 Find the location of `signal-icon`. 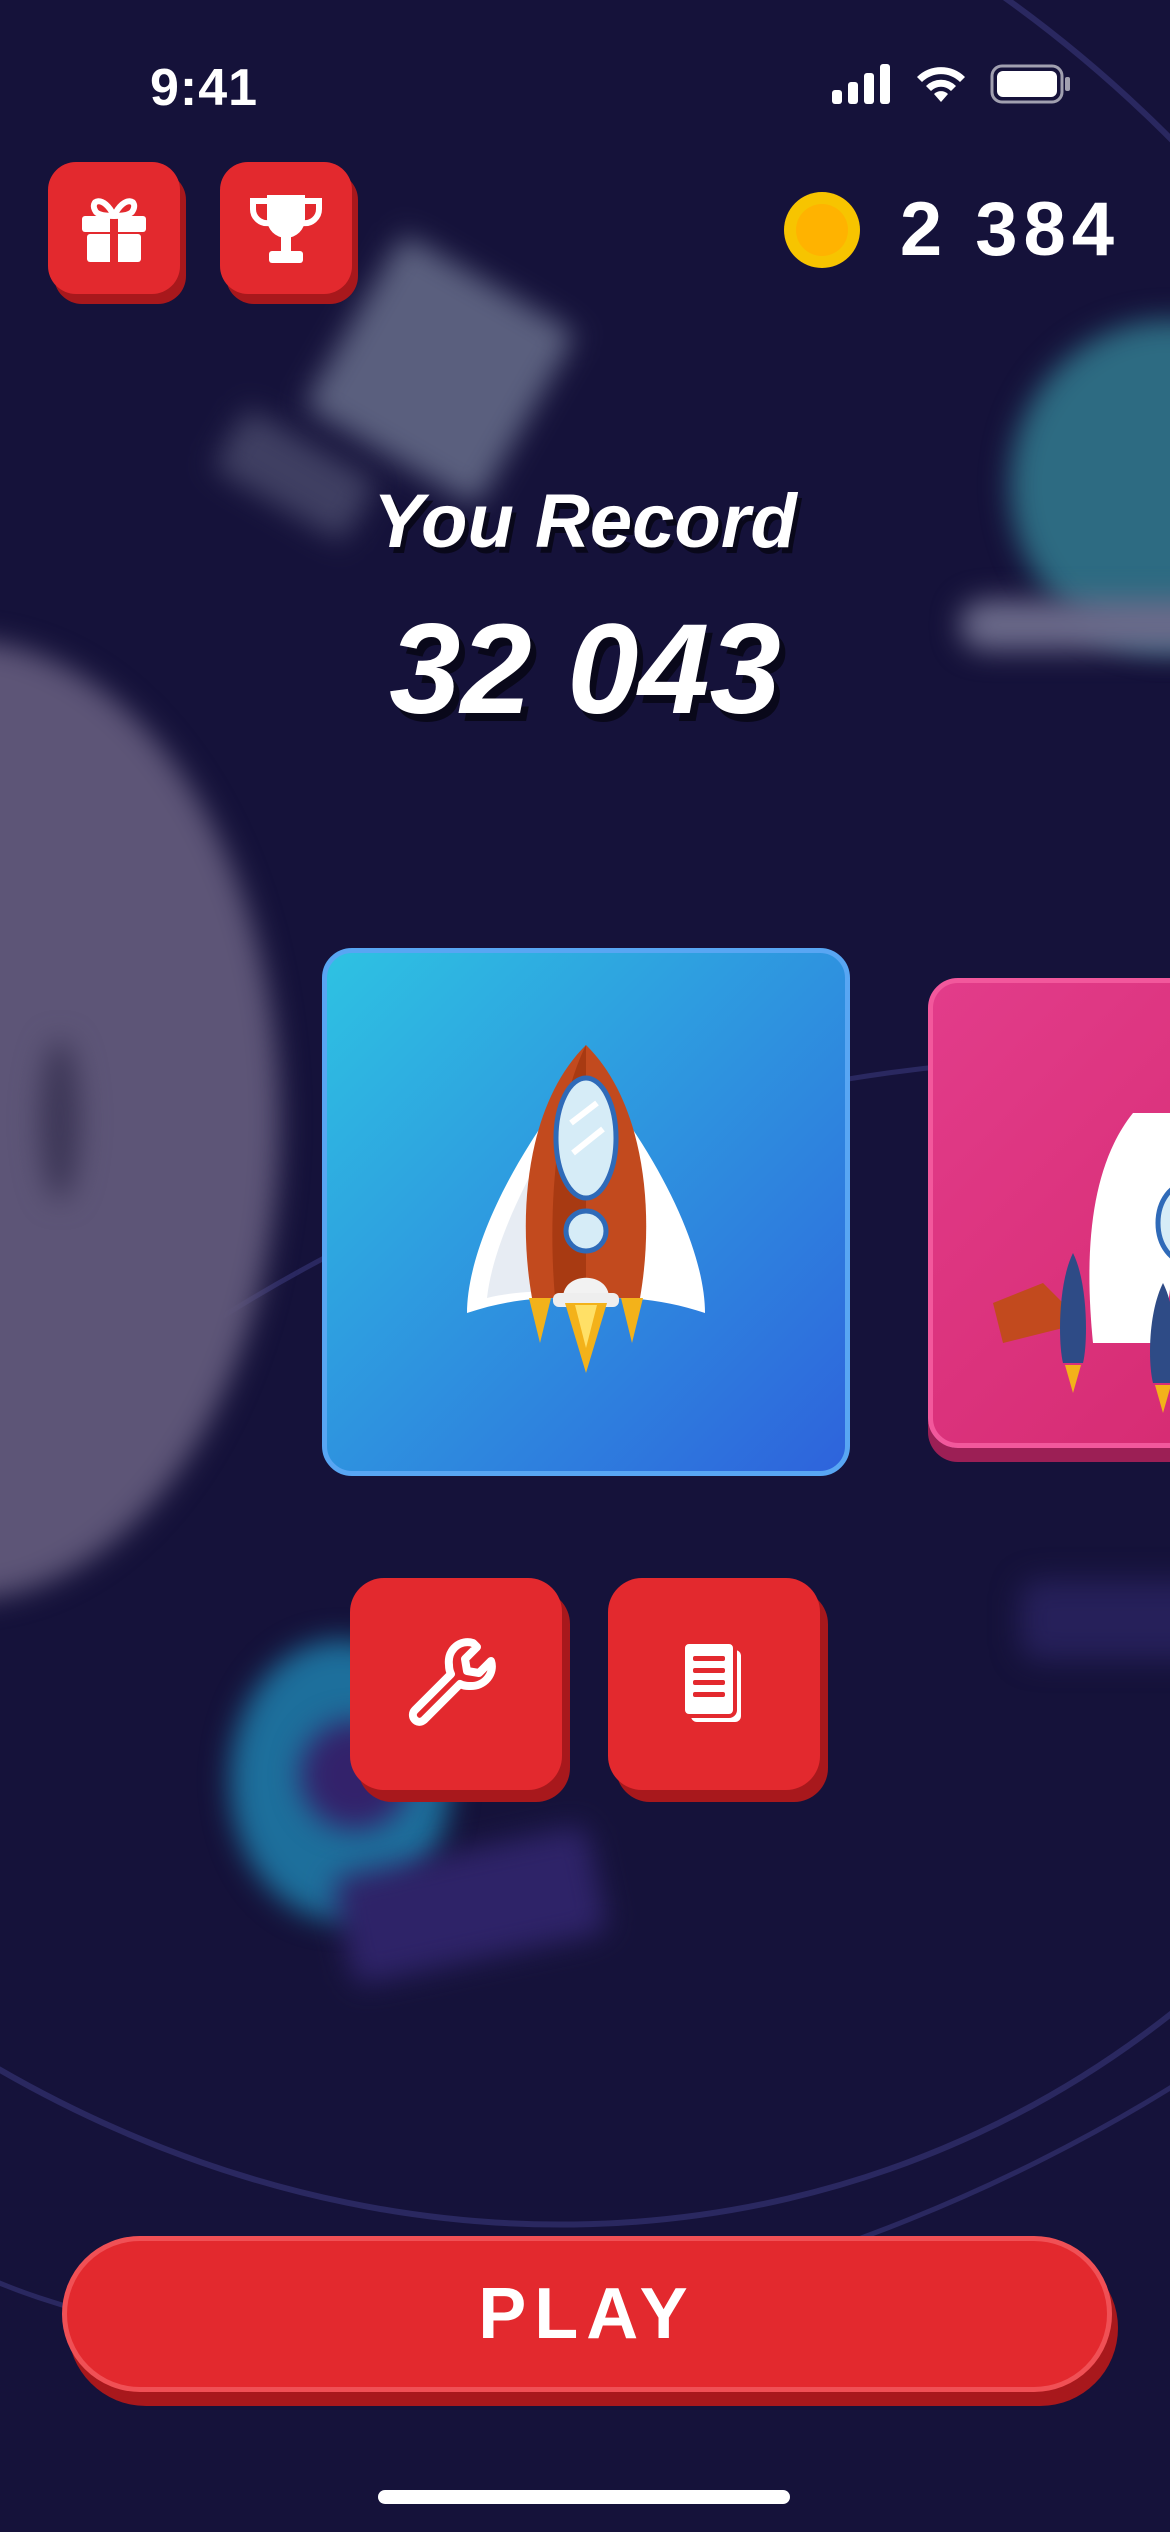

signal-icon is located at coordinates (861, 84).